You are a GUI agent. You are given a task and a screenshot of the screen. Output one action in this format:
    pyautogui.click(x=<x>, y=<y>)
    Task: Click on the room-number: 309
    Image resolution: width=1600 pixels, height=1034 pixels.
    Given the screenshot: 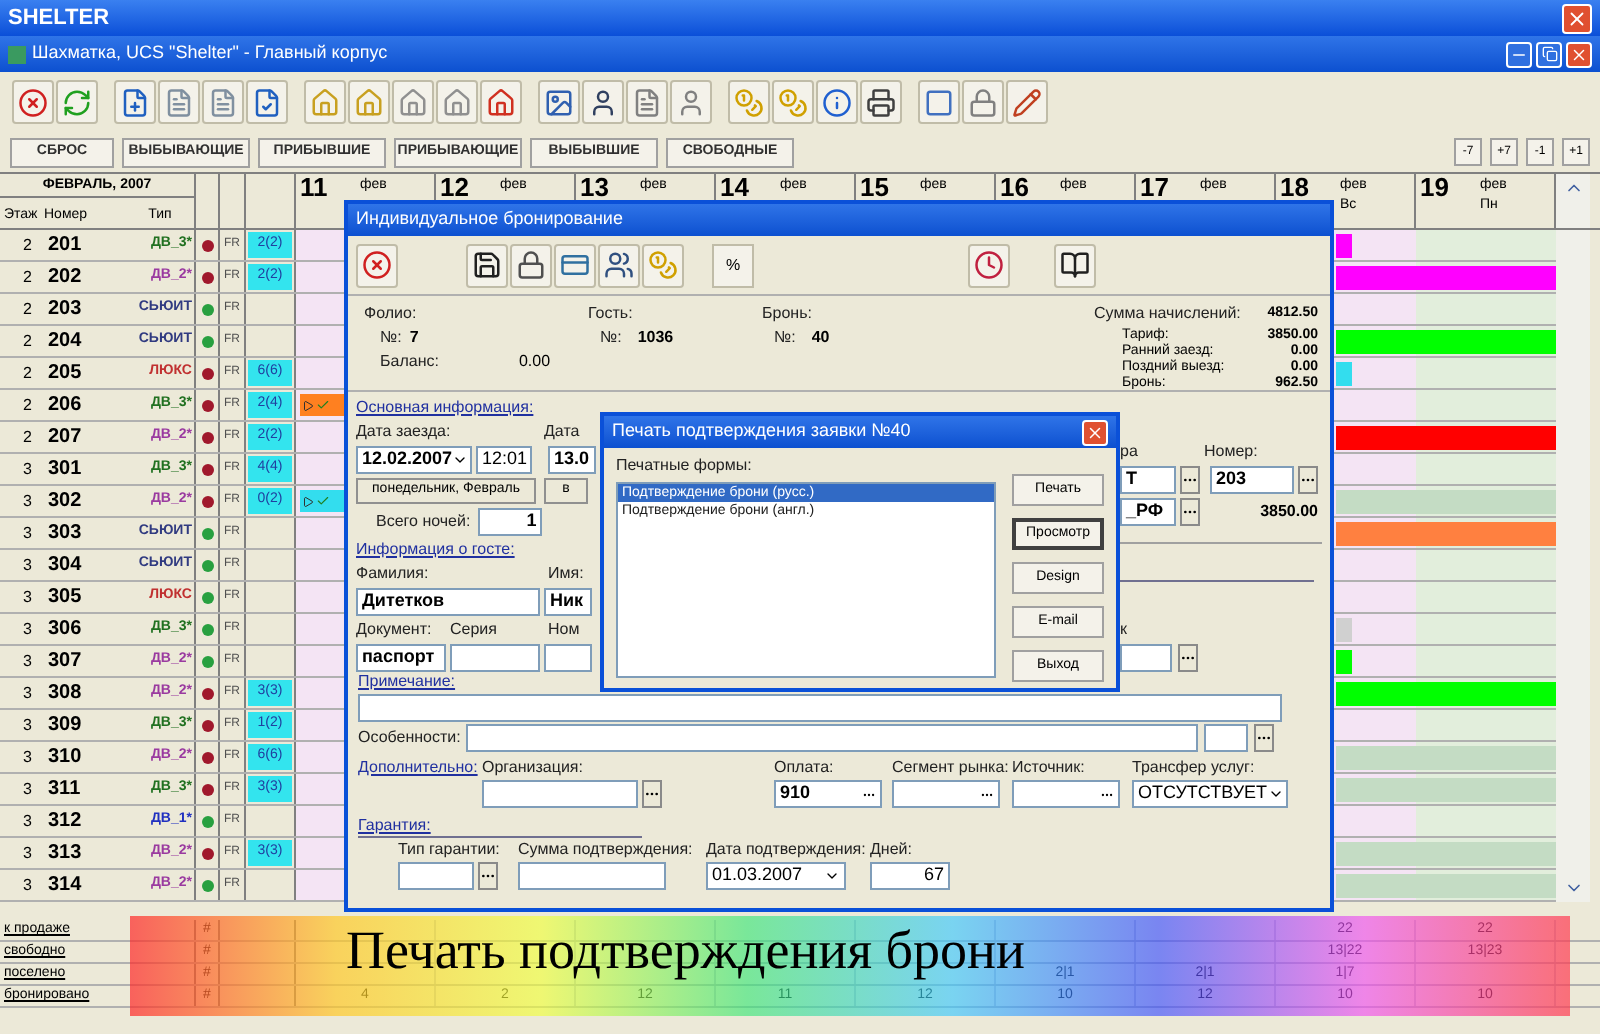 What is the action you would take?
    pyautogui.click(x=66, y=726)
    